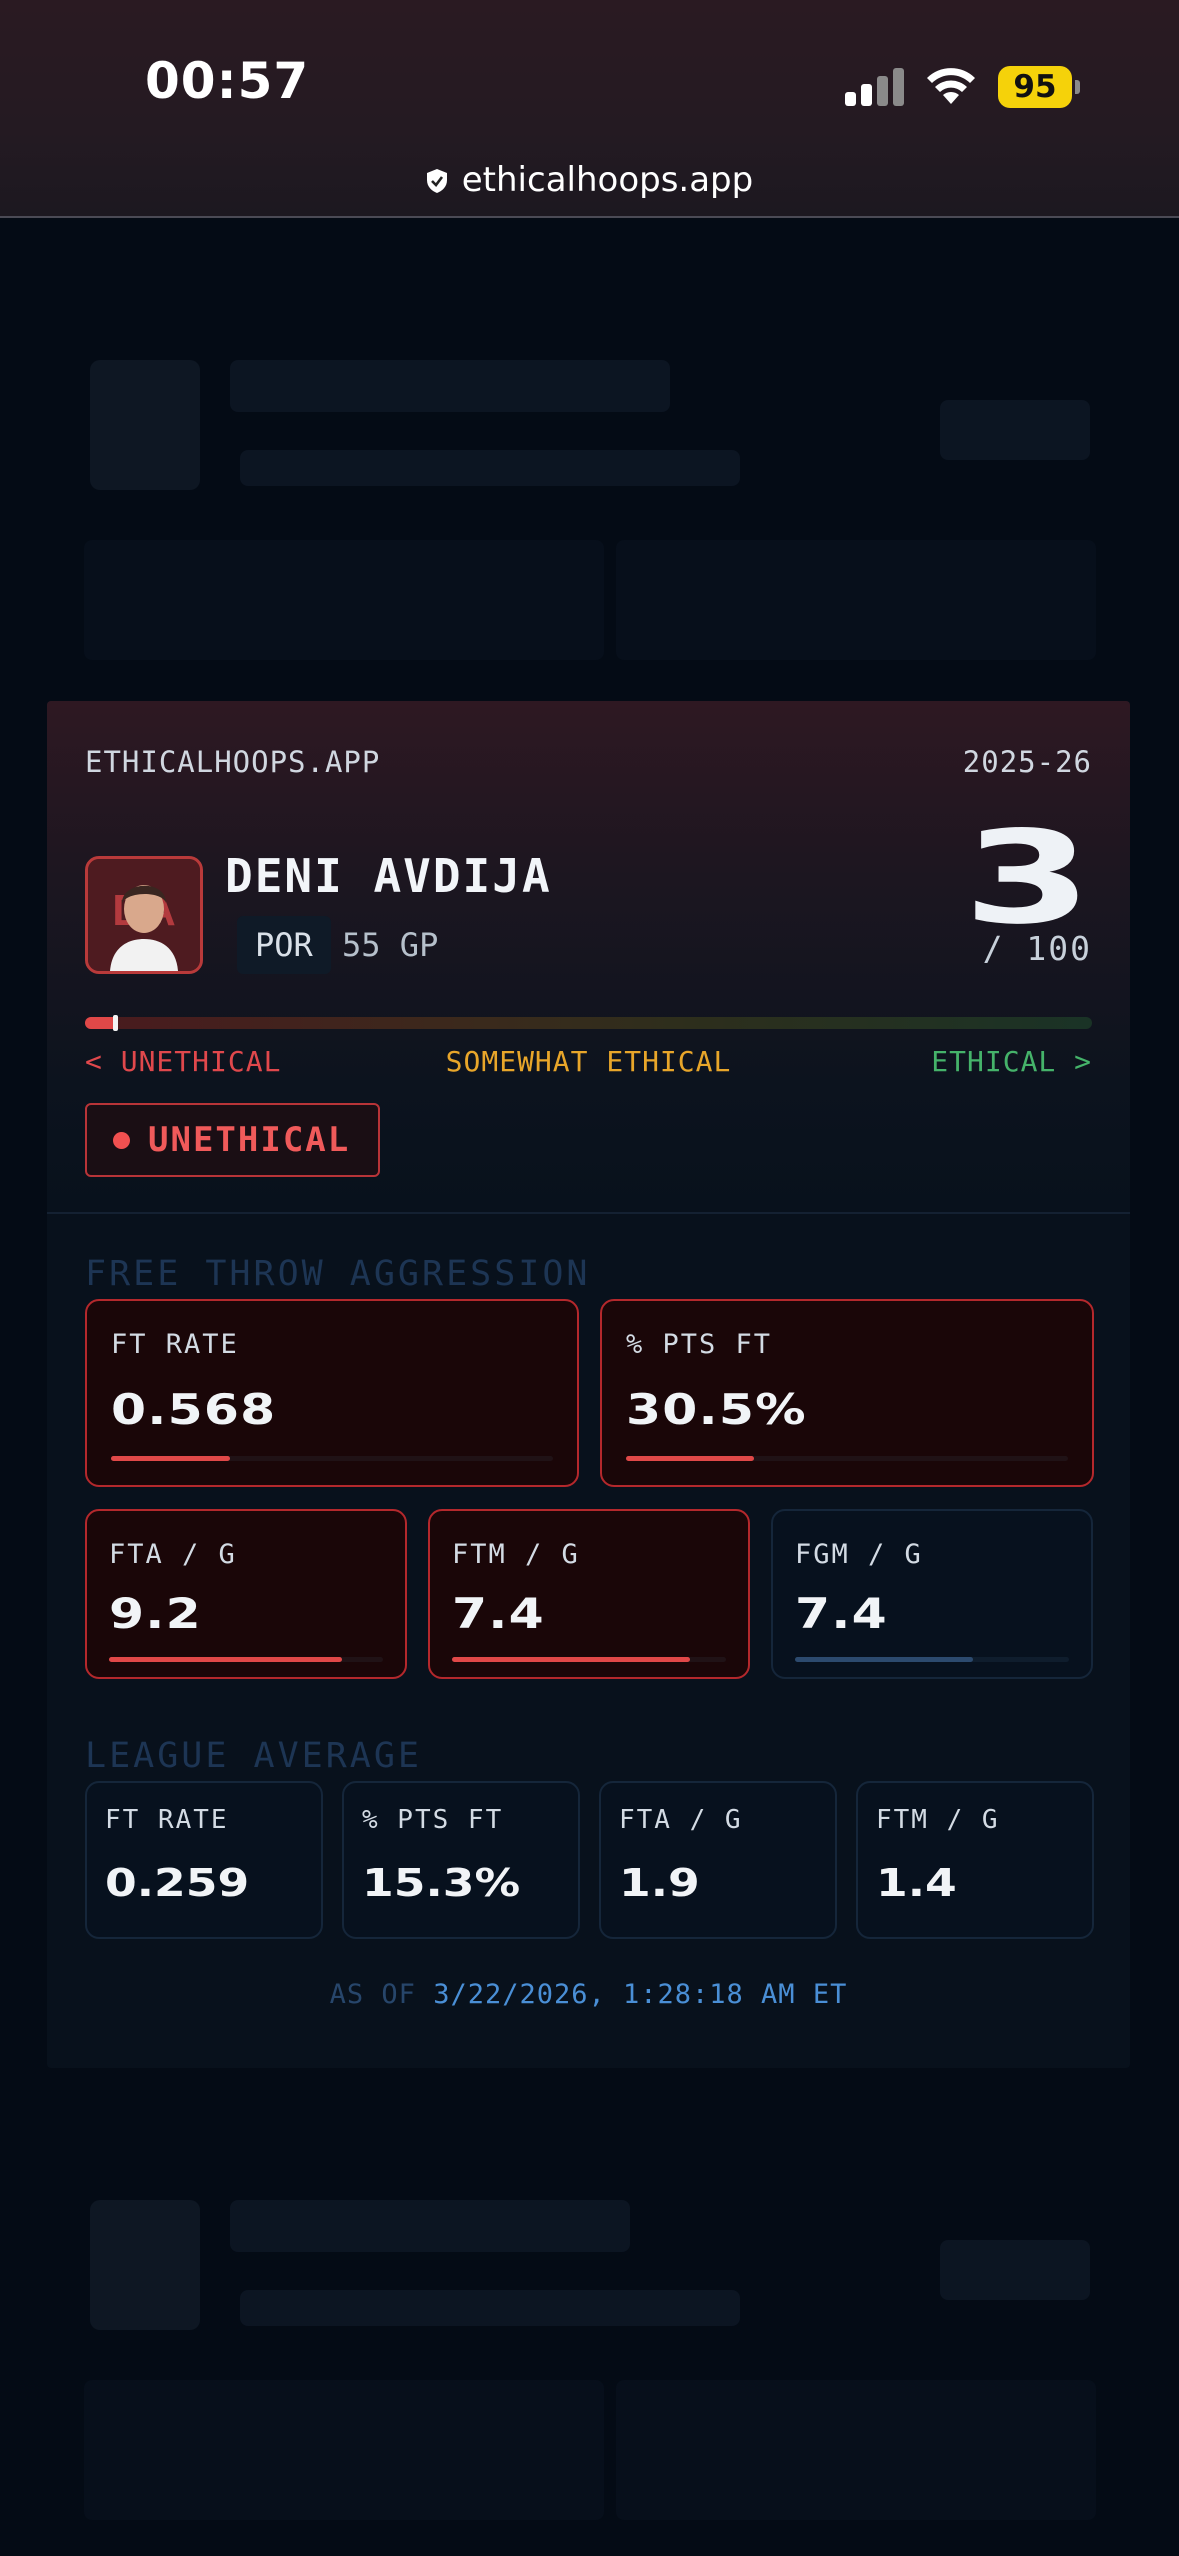 The width and height of the screenshot is (1179, 2556). Describe the element at coordinates (716, 1409) in the screenshot. I see `stat-value: 30.5%` at that location.